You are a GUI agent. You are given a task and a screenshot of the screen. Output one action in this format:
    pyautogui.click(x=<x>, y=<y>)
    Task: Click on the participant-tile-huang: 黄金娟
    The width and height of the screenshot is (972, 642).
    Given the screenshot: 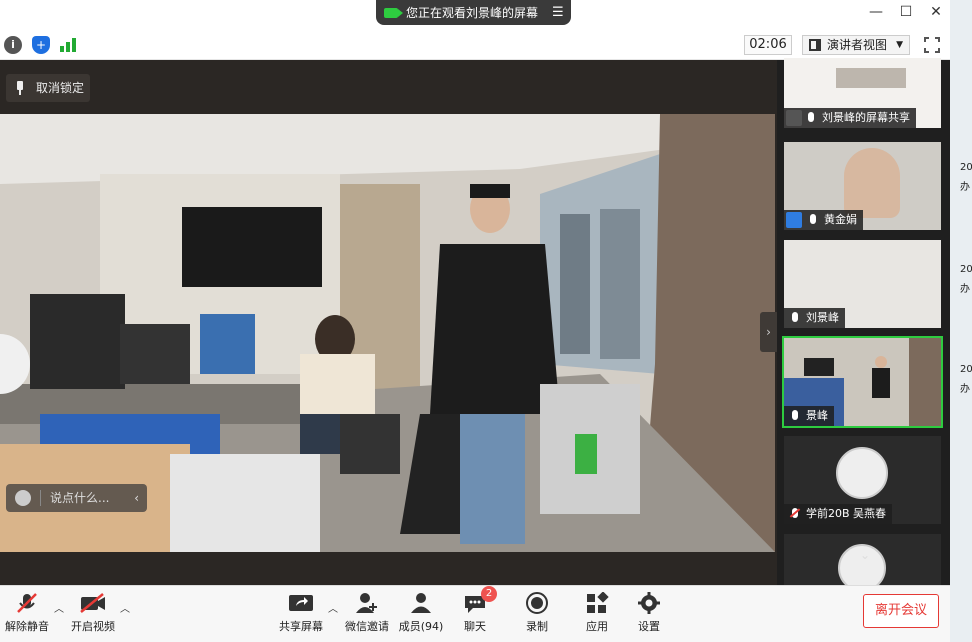 What is the action you would take?
    pyautogui.click(x=862, y=186)
    